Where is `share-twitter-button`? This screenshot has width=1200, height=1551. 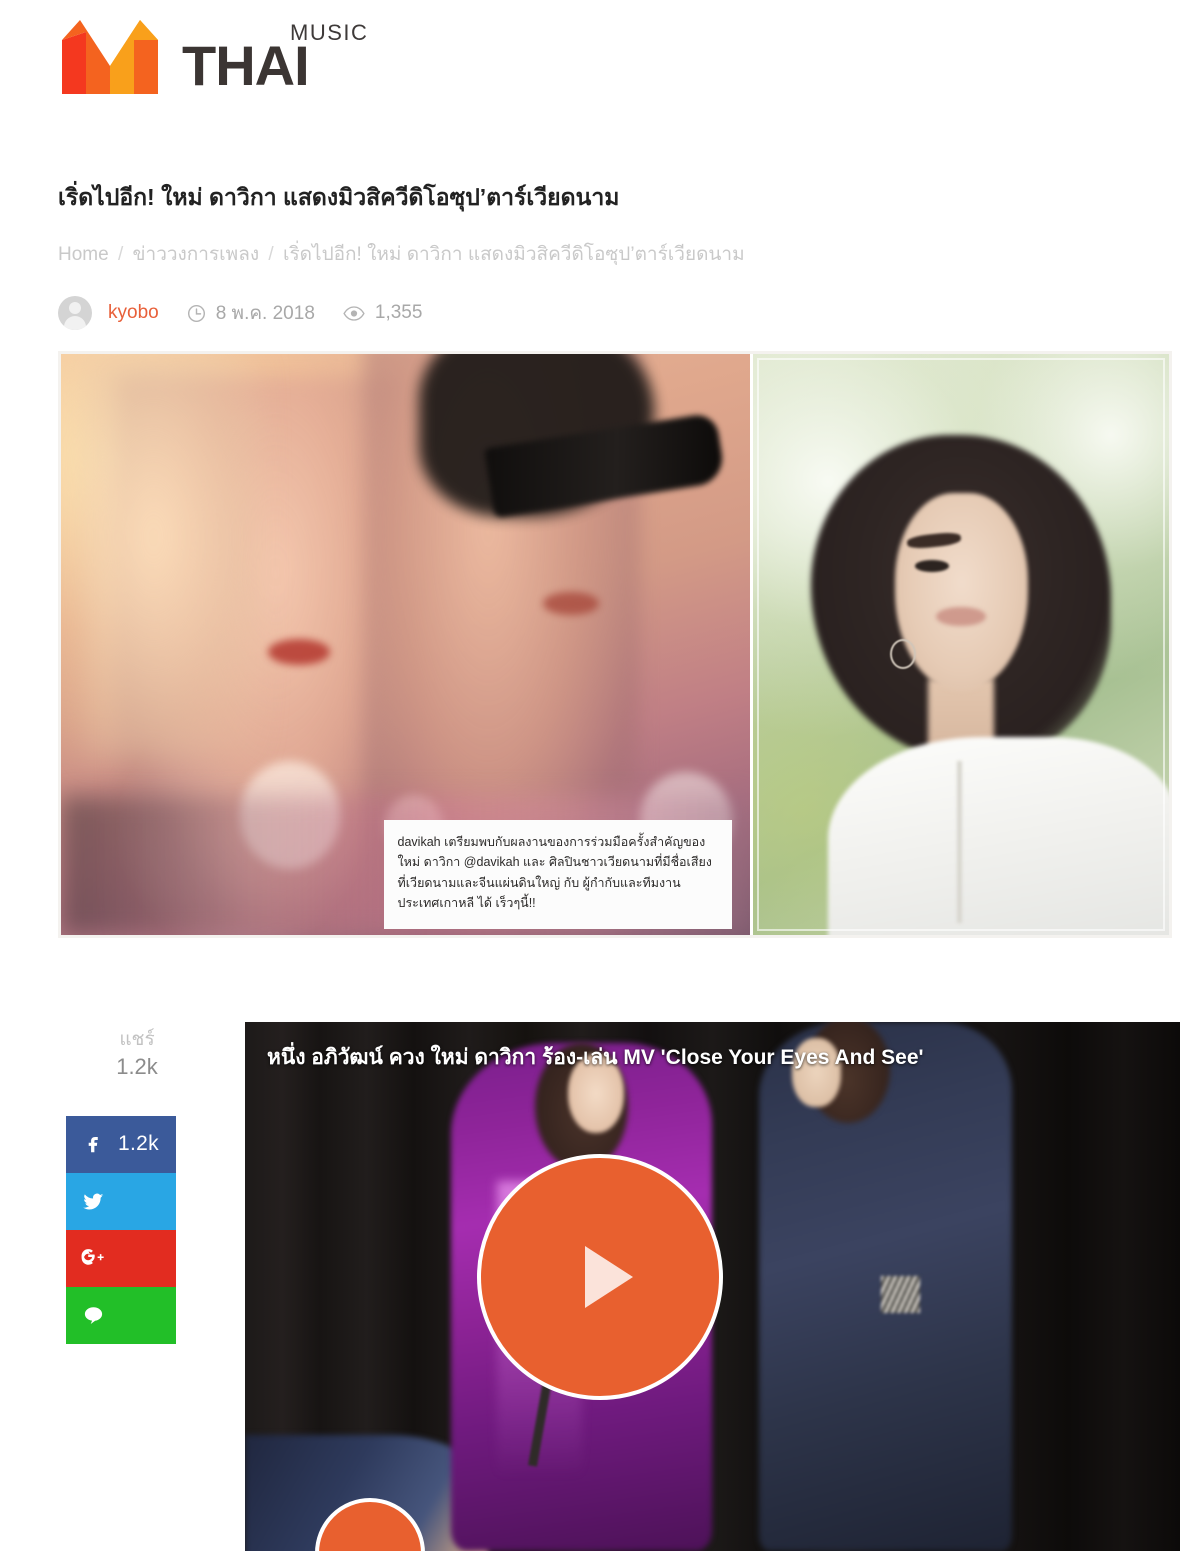
share-twitter-button is located at coordinates (121, 1201).